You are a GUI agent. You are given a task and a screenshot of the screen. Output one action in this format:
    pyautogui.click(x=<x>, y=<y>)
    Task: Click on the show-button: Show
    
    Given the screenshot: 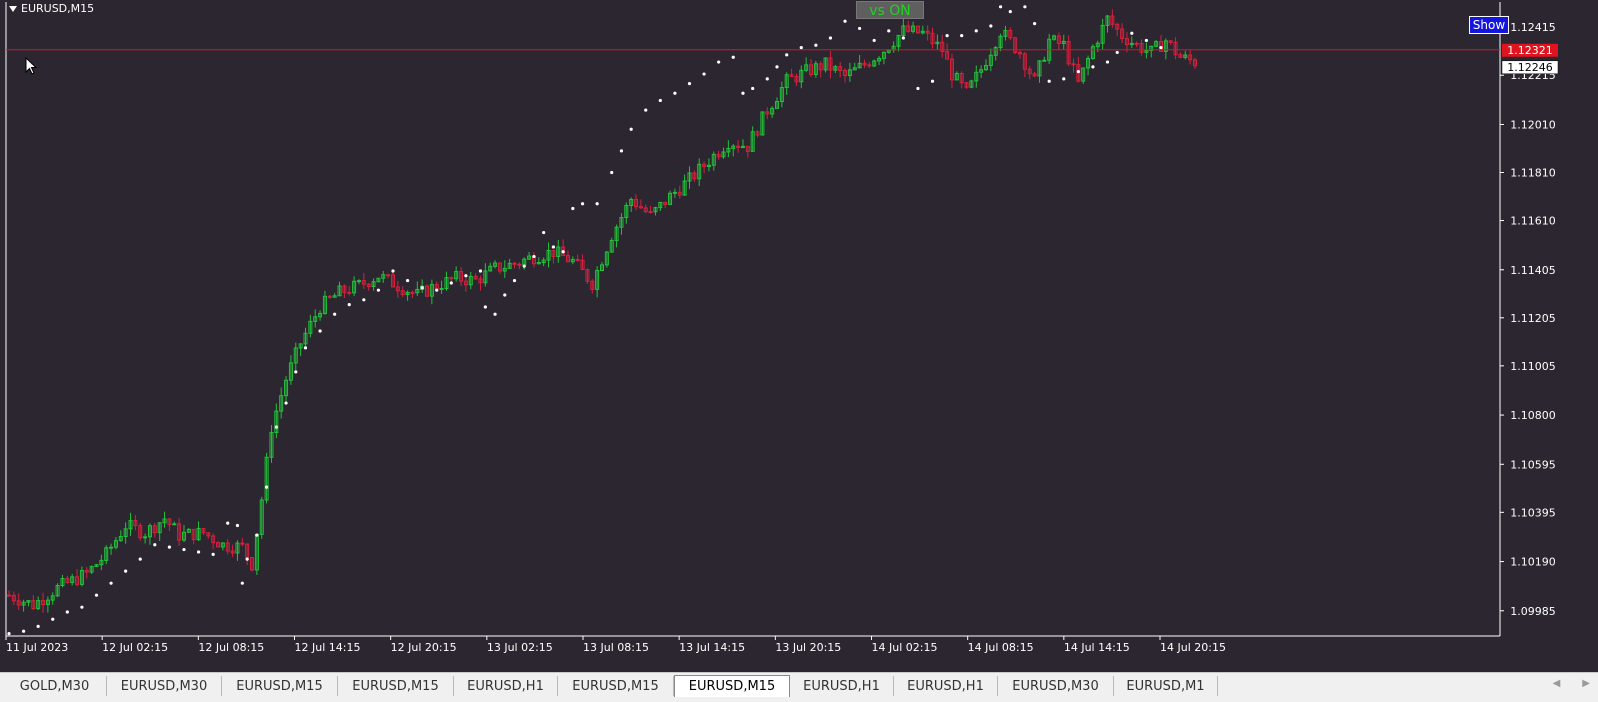 What is the action you would take?
    pyautogui.click(x=1489, y=25)
    